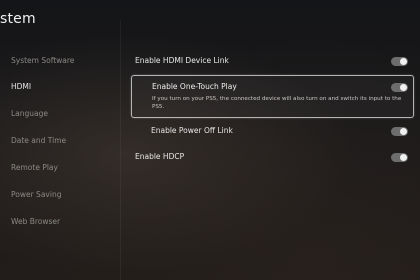 The height and width of the screenshot is (280, 420). What do you see at coordinates (194, 86) in the screenshot?
I see `setting-label: Enable One-Touch Play` at bounding box center [194, 86].